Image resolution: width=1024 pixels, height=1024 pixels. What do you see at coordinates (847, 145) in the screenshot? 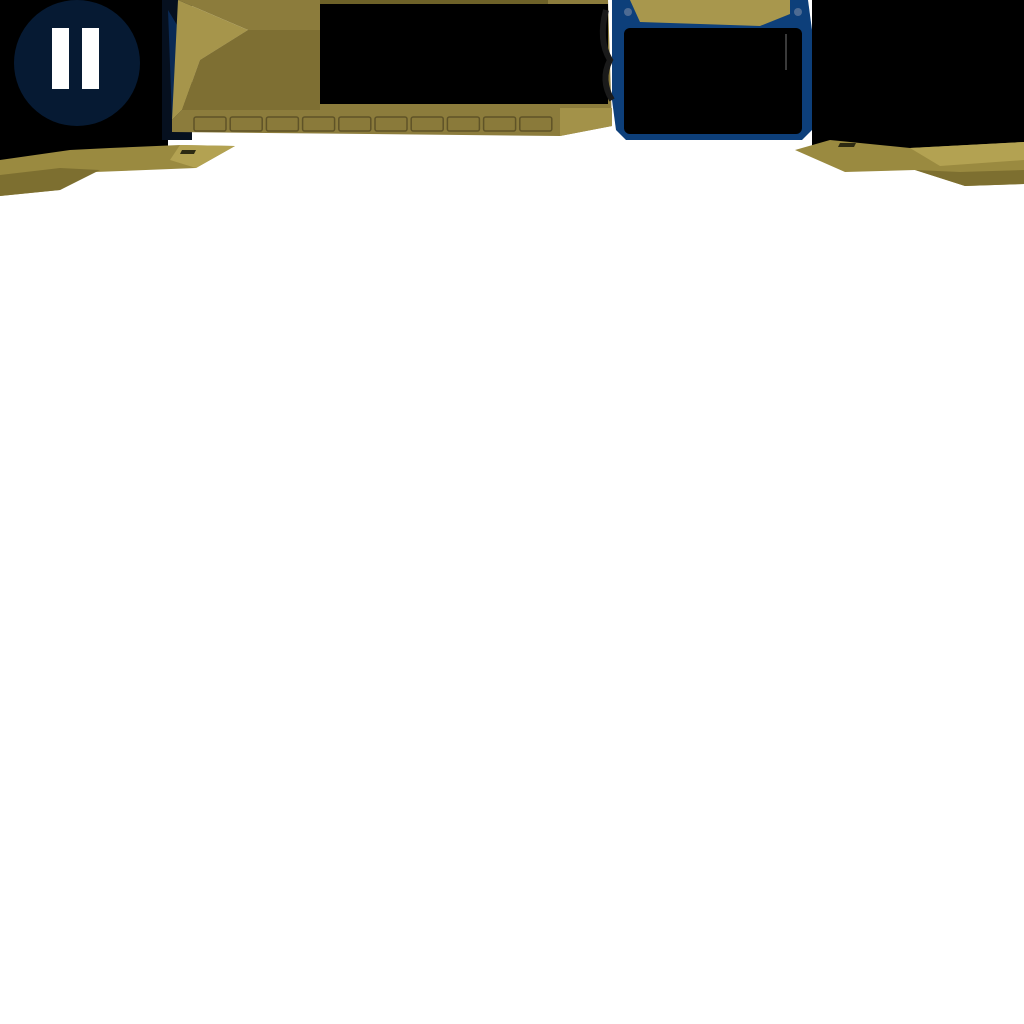
I see `right-fin-vent` at bounding box center [847, 145].